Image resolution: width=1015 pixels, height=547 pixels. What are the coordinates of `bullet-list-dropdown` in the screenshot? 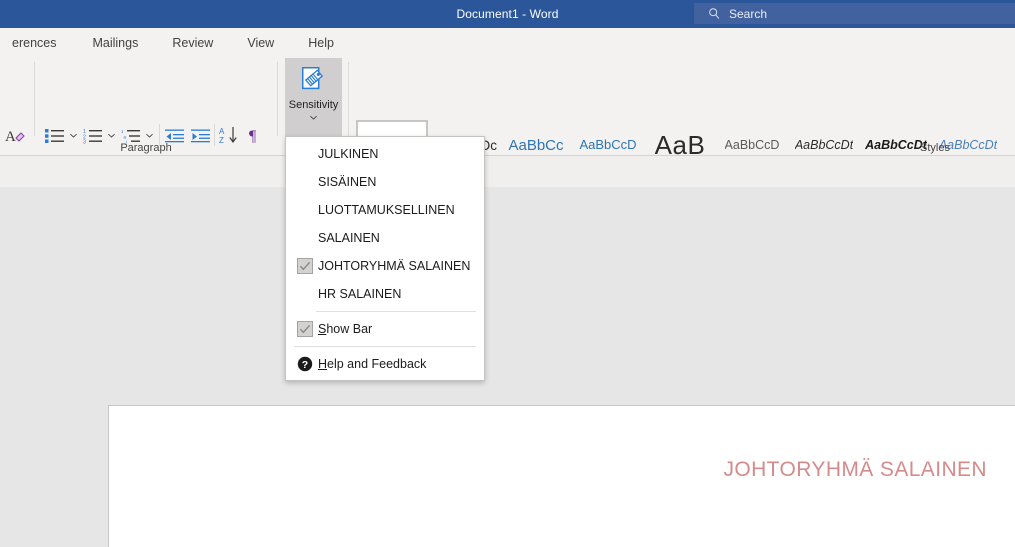 It's located at (73, 135).